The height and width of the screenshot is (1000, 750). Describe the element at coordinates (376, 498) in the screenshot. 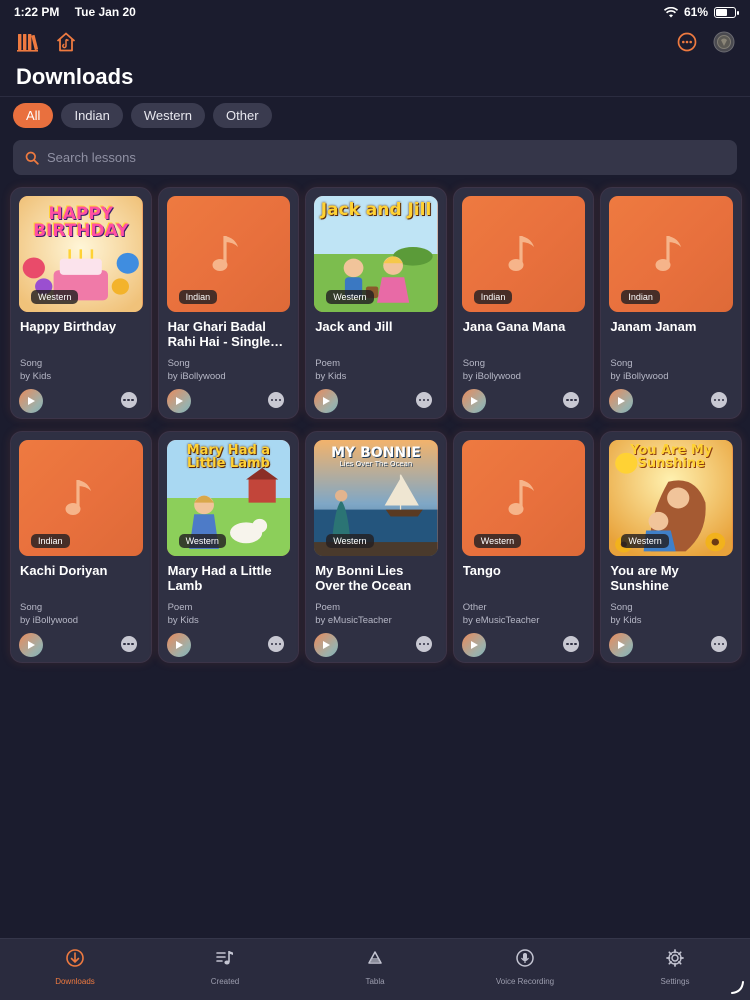

I see `lesson-artwork: MY BONNIE Lies Over The Ocean Western` at that location.